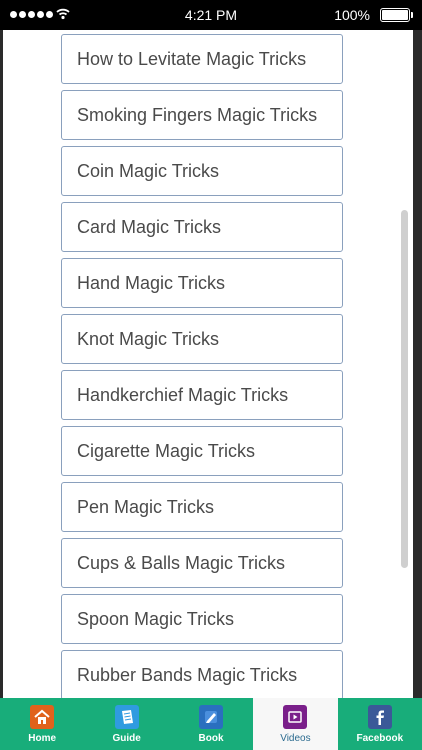 The height and width of the screenshot is (750, 422). I want to click on tab-guide: Guide, so click(126, 724).